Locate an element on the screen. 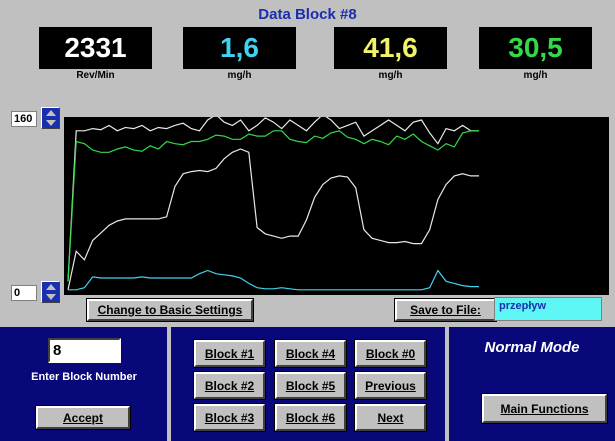  ymin-field: 0 is located at coordinates (24, 293).